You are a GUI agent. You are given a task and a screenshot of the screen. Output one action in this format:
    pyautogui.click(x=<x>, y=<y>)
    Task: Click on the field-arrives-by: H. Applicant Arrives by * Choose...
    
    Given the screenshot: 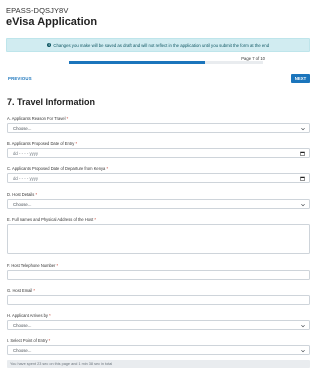 What is the action you would take?
    pyautogui.click(x=158, y=321)
    